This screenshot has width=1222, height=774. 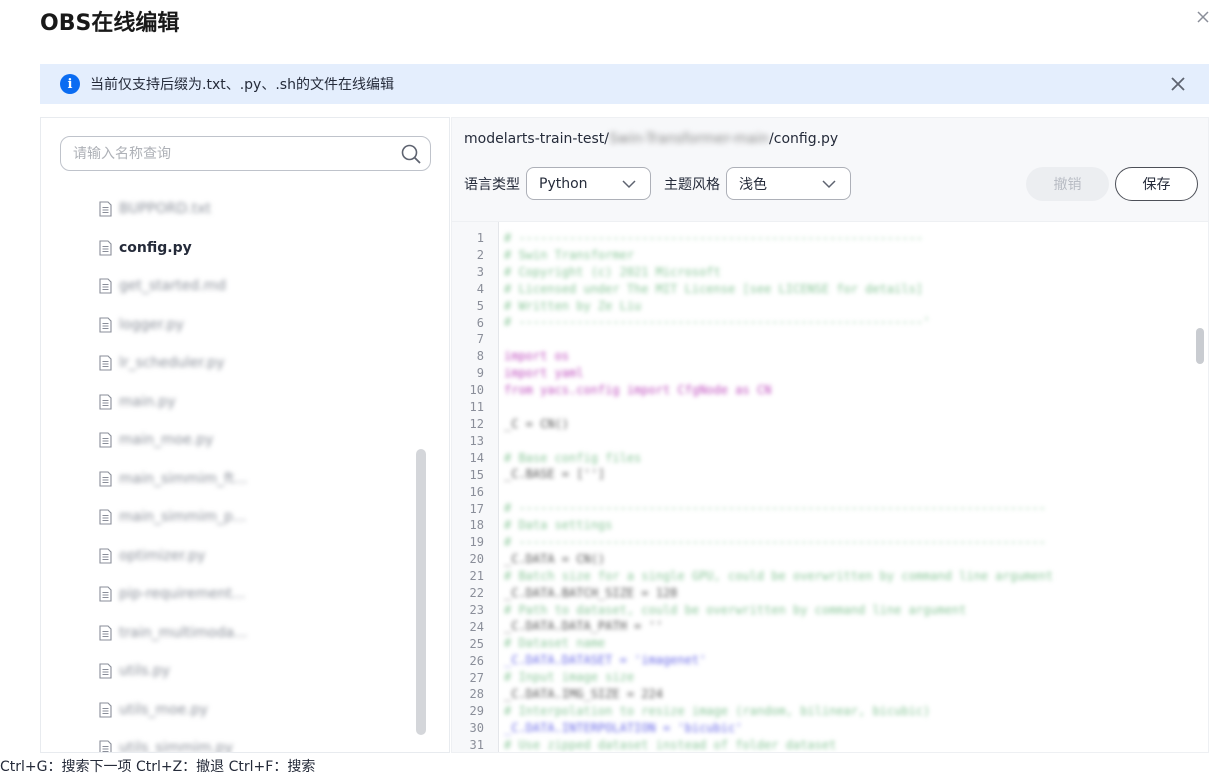 I want to click on line-number: 3, so click(x=480, y=271).